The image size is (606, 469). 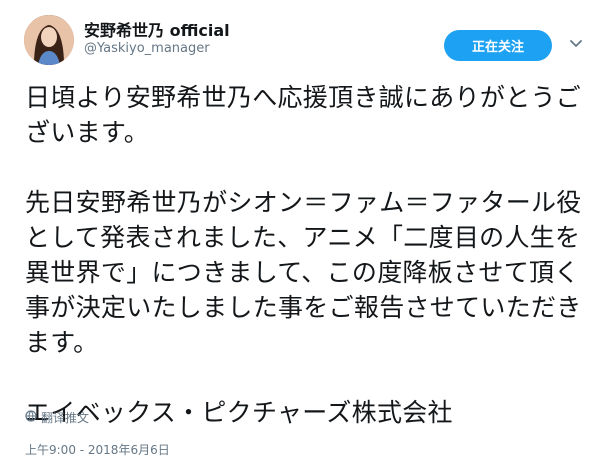 I want to click on translate-tweet-link: 翻译推文, so click(x=57, y=417).